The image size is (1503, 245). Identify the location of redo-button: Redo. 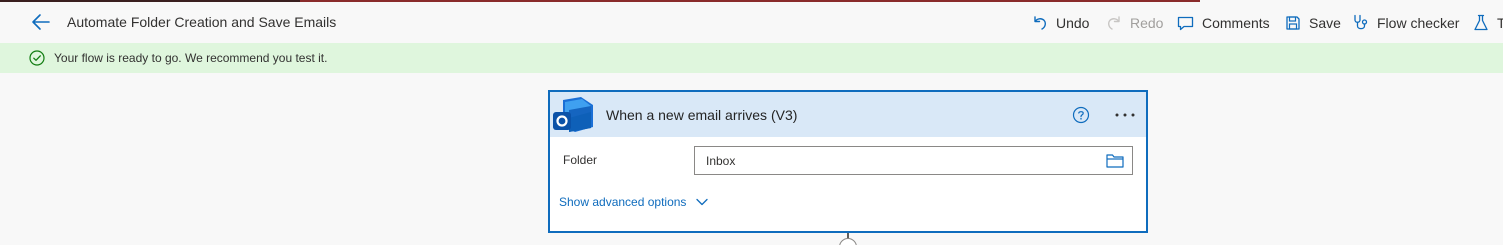
(1134, 23).